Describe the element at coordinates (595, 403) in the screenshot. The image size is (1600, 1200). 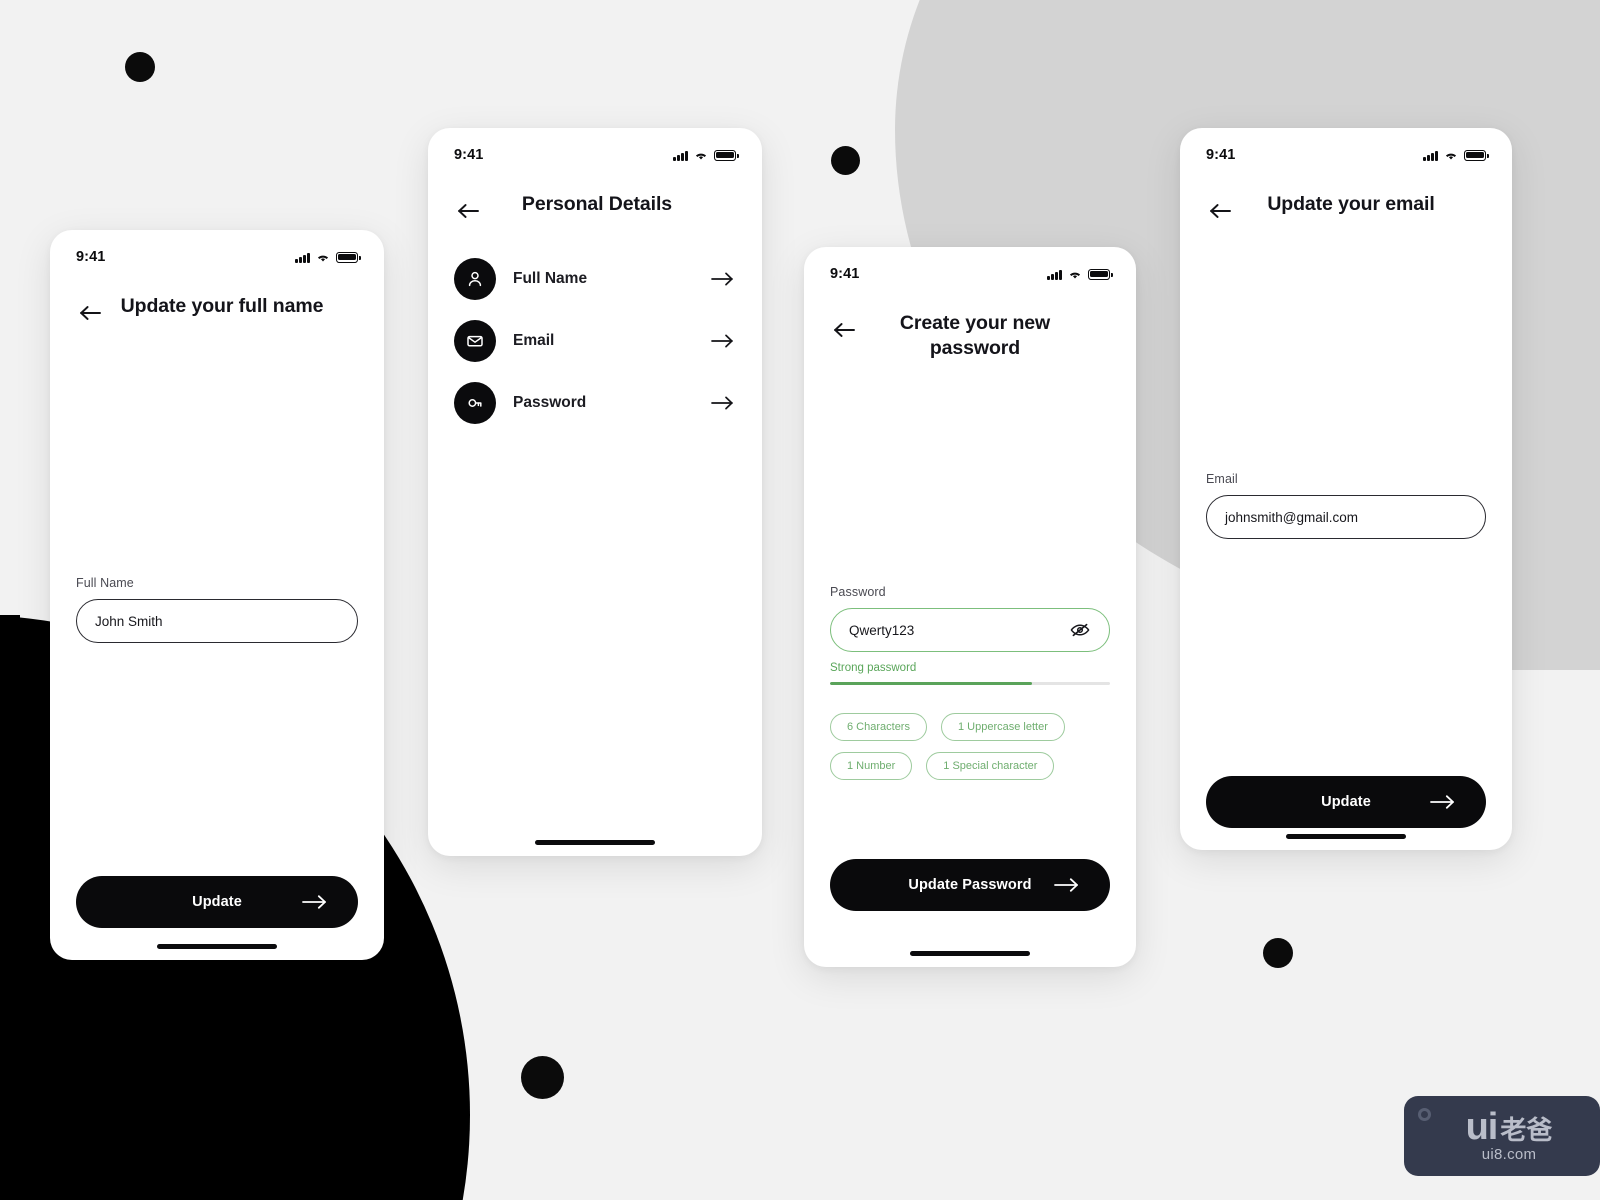
I see `list-item-password: Password` at that location.